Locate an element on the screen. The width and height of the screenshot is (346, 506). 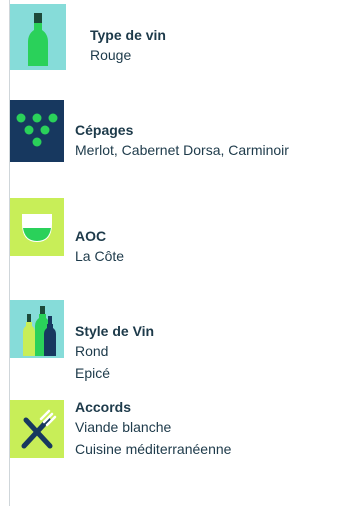
tile-accords is located at coordinates (37, 429).